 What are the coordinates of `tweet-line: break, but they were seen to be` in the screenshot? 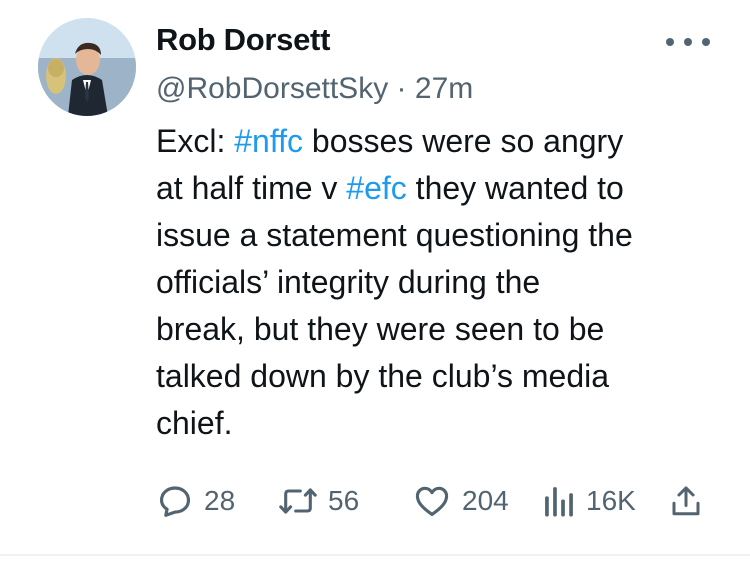 It's located at (380, 329).